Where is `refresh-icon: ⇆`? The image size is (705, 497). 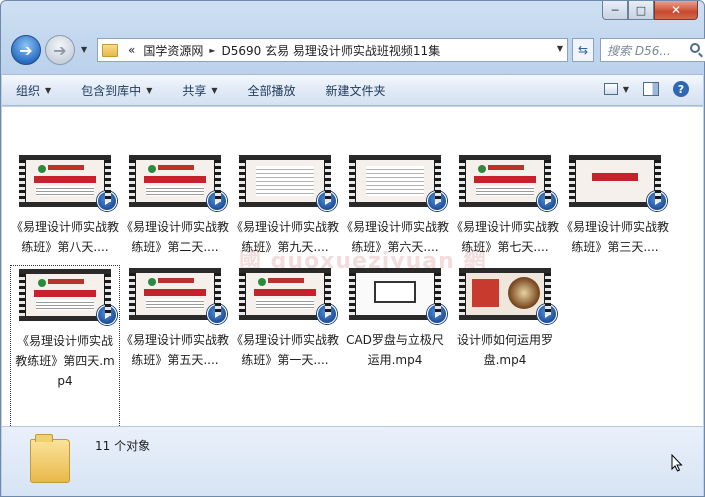 refresh-icon: ⇆ is located at coordinates (583, 50).